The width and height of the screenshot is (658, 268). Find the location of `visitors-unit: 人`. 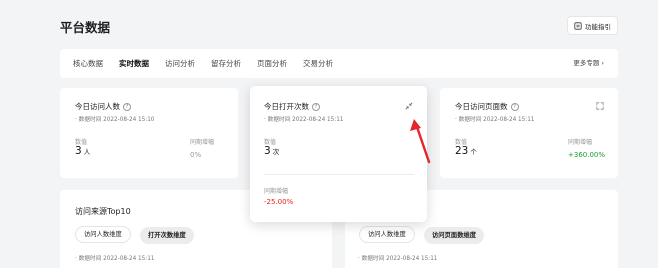

visitors-unit: 人 is located at coordinates (87, 152).